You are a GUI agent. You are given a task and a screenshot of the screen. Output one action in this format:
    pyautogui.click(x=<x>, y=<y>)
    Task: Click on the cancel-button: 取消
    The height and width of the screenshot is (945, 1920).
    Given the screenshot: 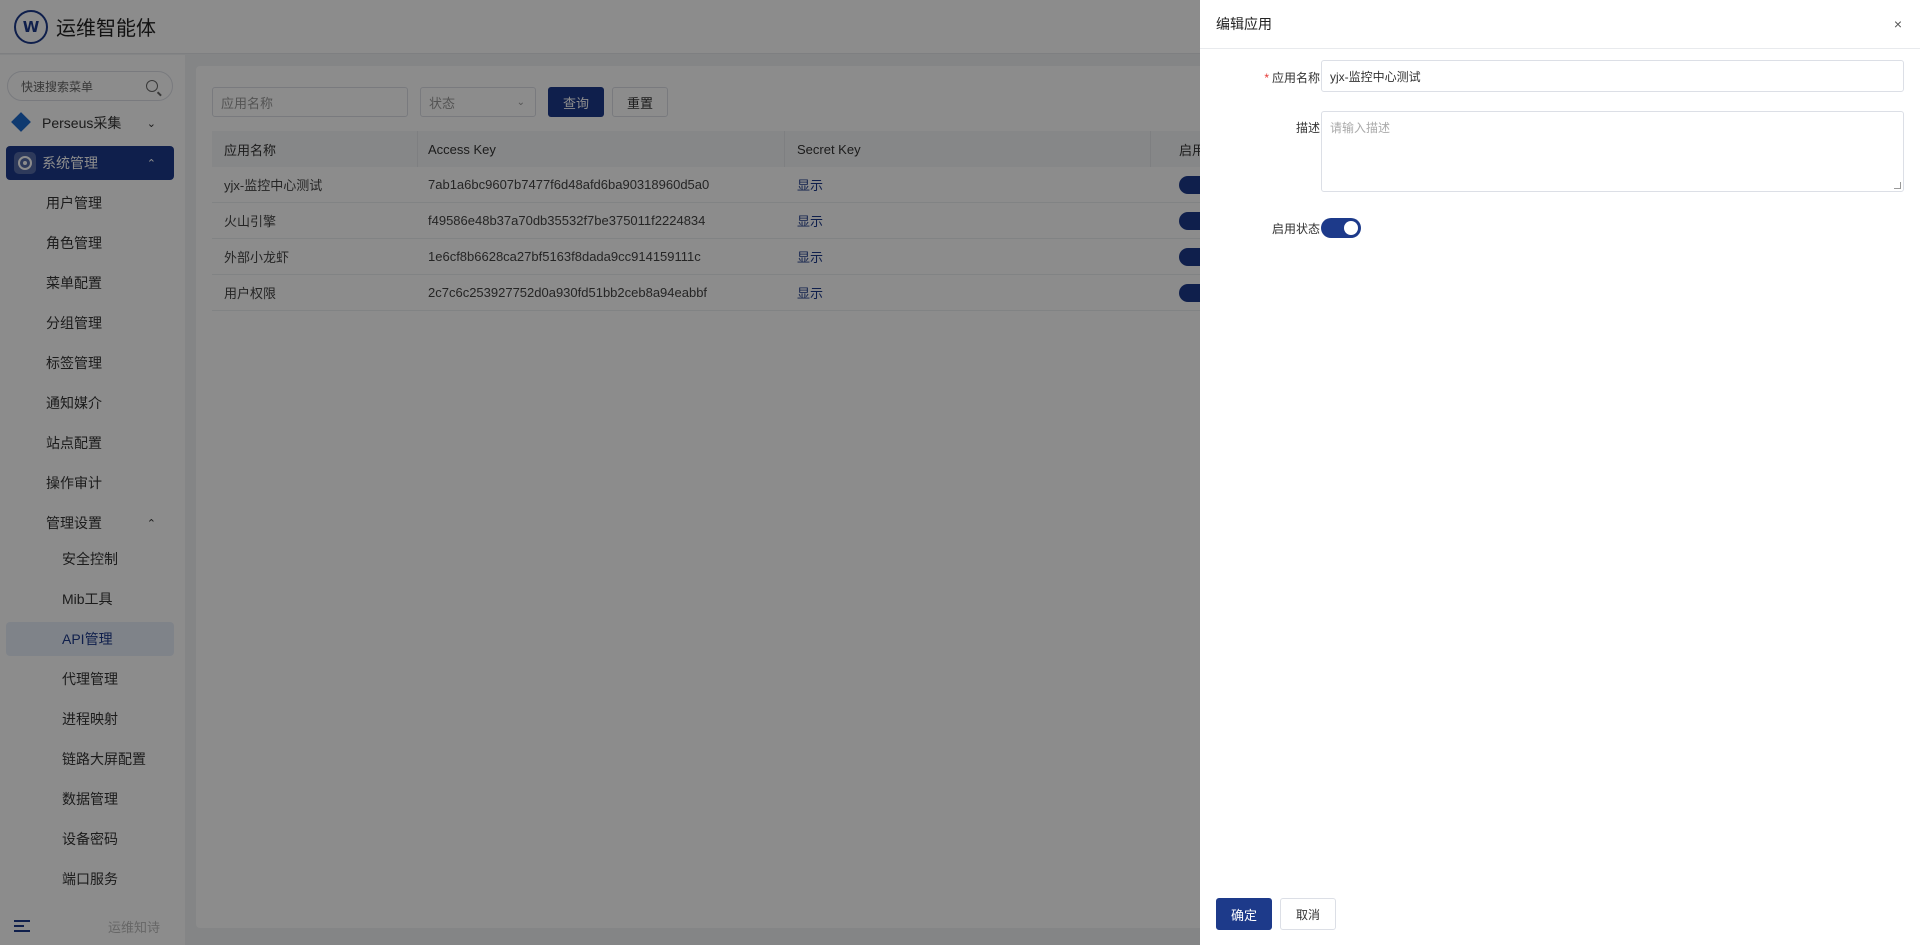 What is the action you would take?
    pyautogui.click(x=1308, y=914)
    